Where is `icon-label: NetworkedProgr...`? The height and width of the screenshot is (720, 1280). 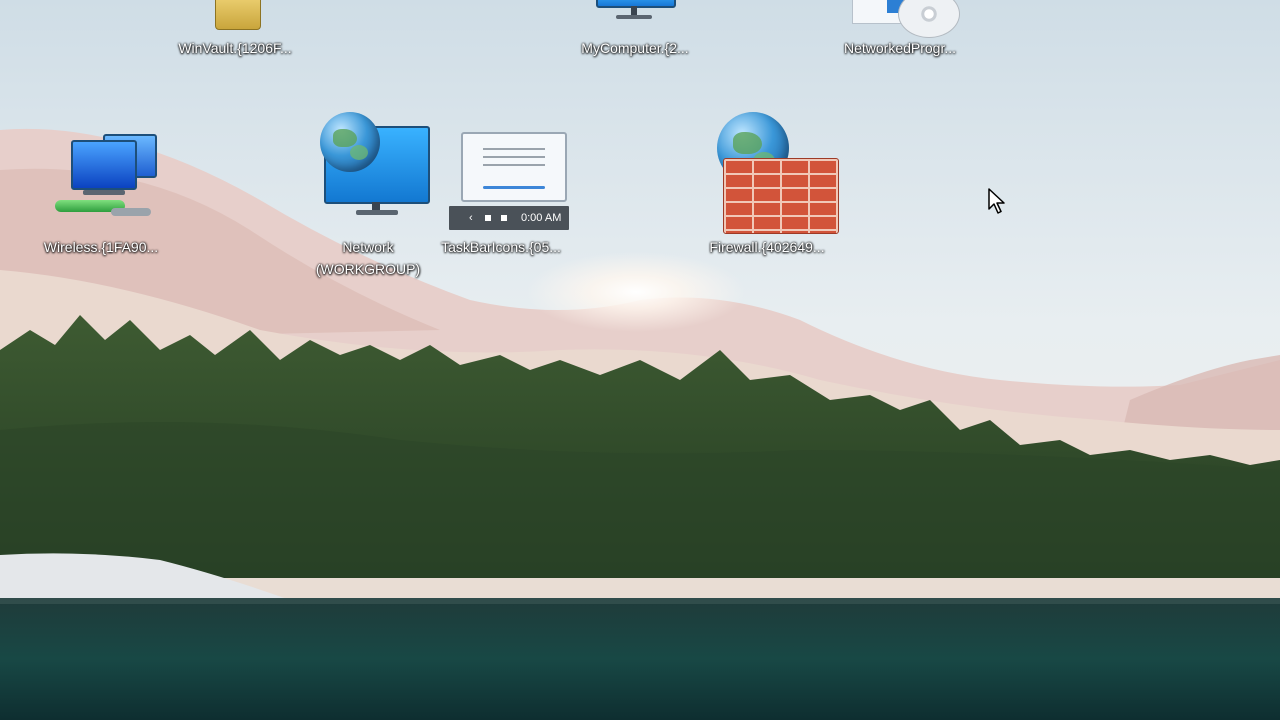
icon-label: NetworkedProgr... is located at coordinates (900, 48).